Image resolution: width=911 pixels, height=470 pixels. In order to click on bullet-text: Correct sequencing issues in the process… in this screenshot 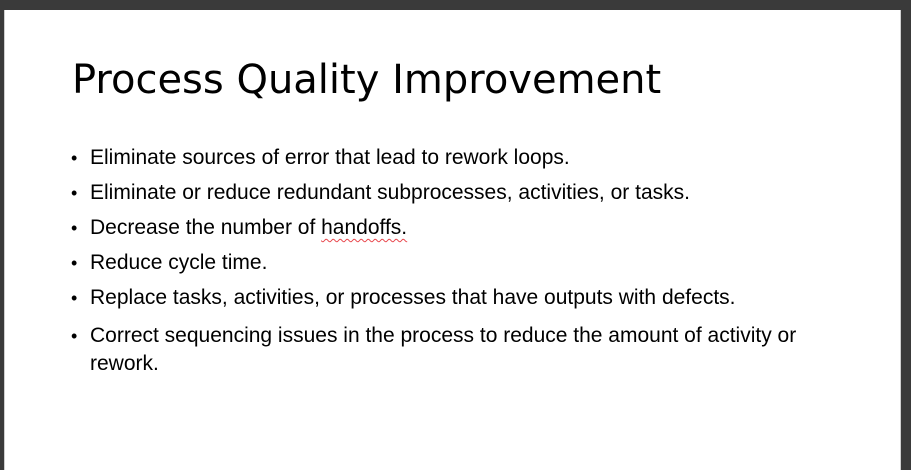, I will do `click(443, 349)`.